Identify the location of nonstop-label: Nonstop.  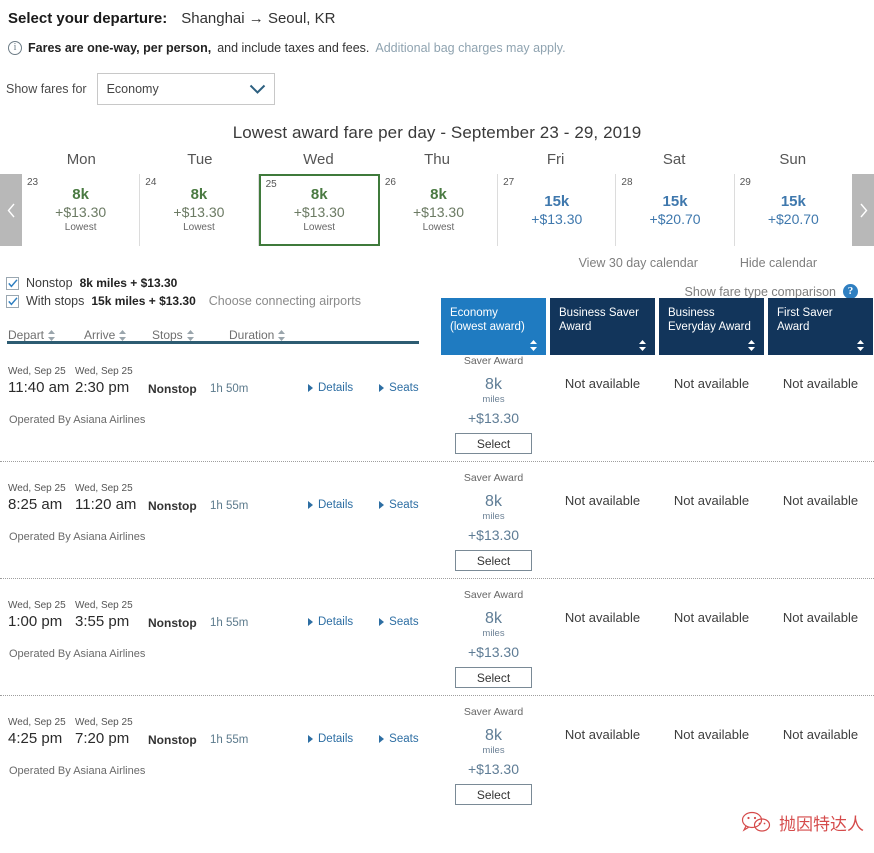
(49, 283).